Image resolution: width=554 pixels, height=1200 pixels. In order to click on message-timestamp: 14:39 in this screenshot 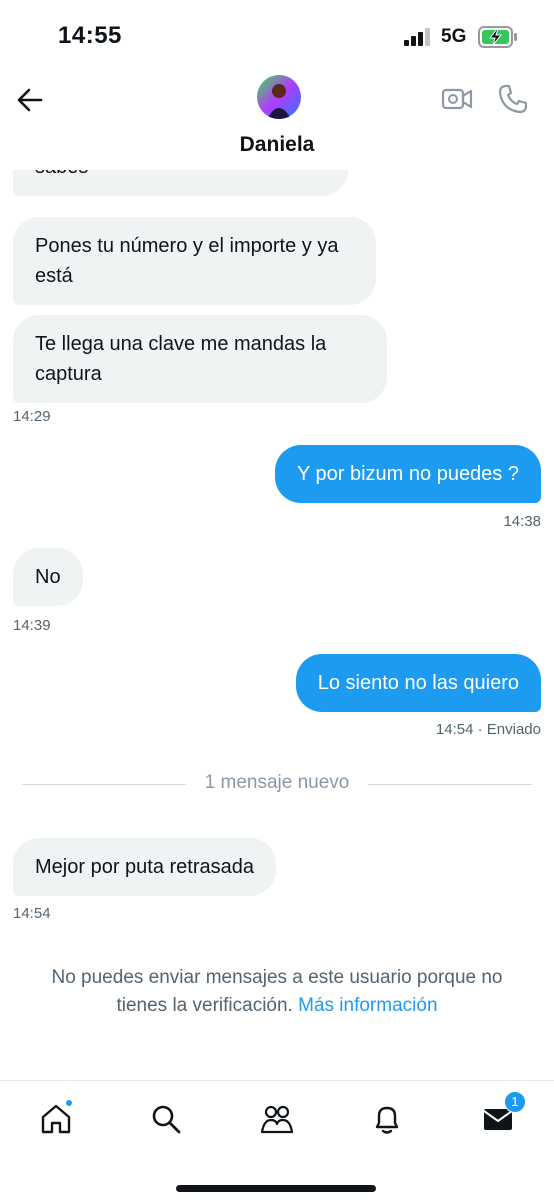, I will do `click(32, 625)`.